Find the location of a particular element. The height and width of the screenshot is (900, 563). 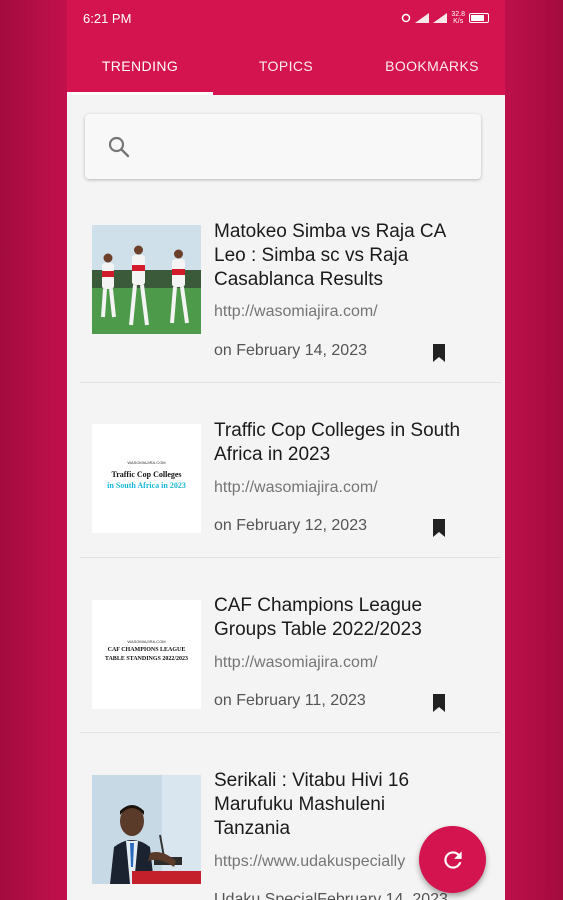

signal-icon is located at coordinates (422, 18).